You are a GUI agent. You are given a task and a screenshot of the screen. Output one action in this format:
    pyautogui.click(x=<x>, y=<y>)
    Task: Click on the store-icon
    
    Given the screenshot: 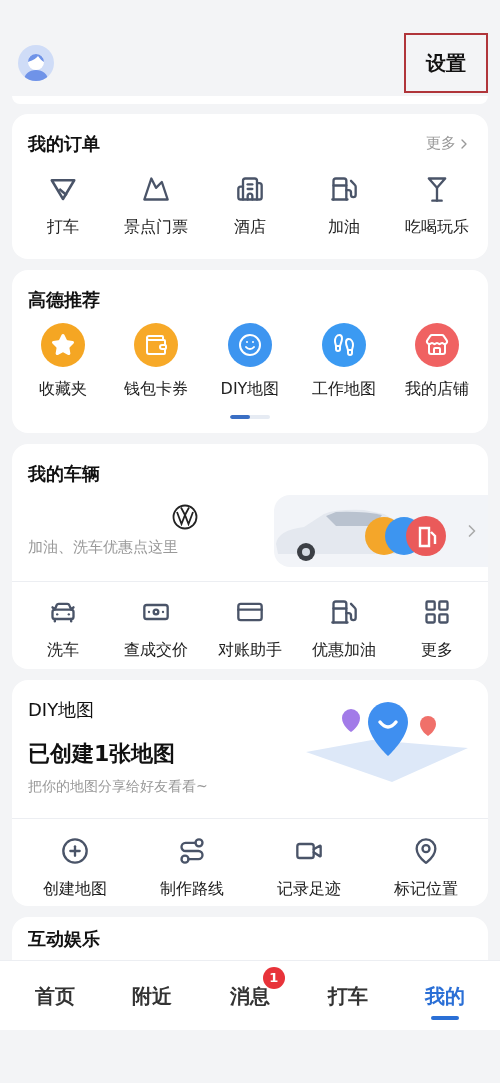 What is the action you would take?
    pyautogui.click(x=437, y=345)
    